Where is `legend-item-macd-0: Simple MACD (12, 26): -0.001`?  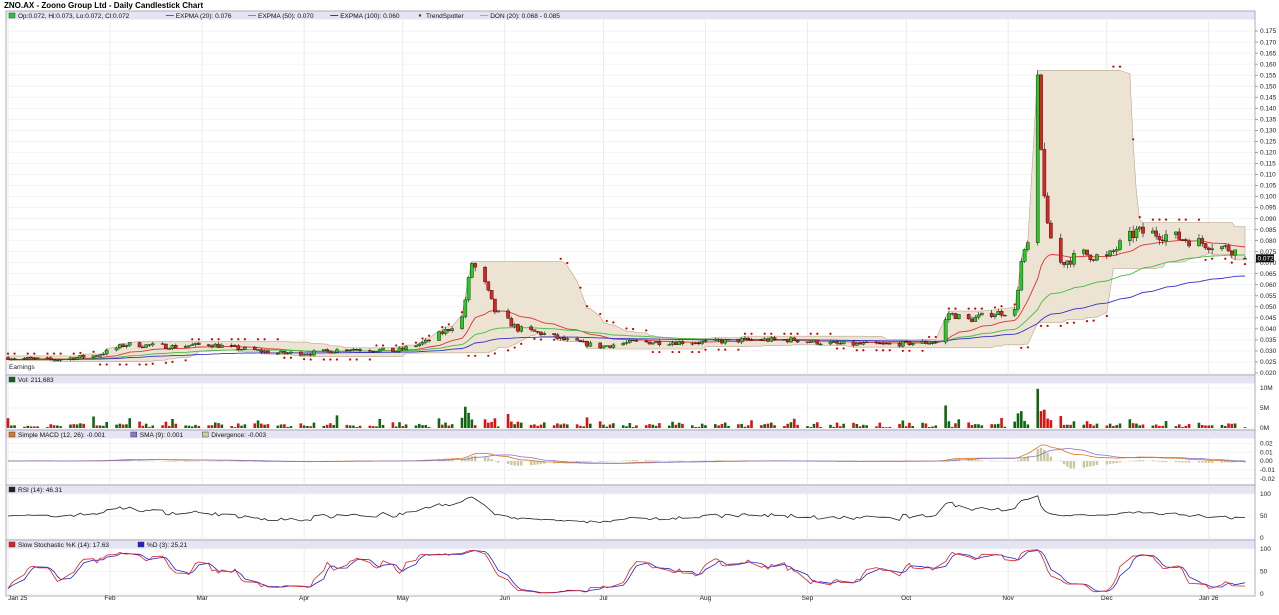 legend-item-macd-0: Simple MACD (12, 26): -0.001 is located at coordinates (56, 435).